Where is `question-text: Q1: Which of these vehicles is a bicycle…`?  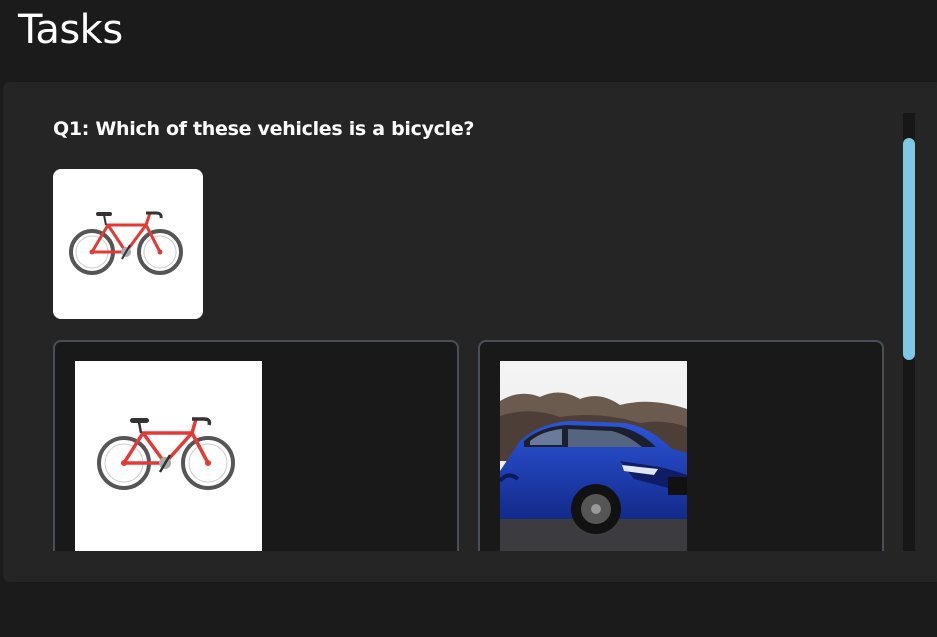 question-text: Q1: Which of these vehicles is a bicycle… is located at coordinates (264, 129).